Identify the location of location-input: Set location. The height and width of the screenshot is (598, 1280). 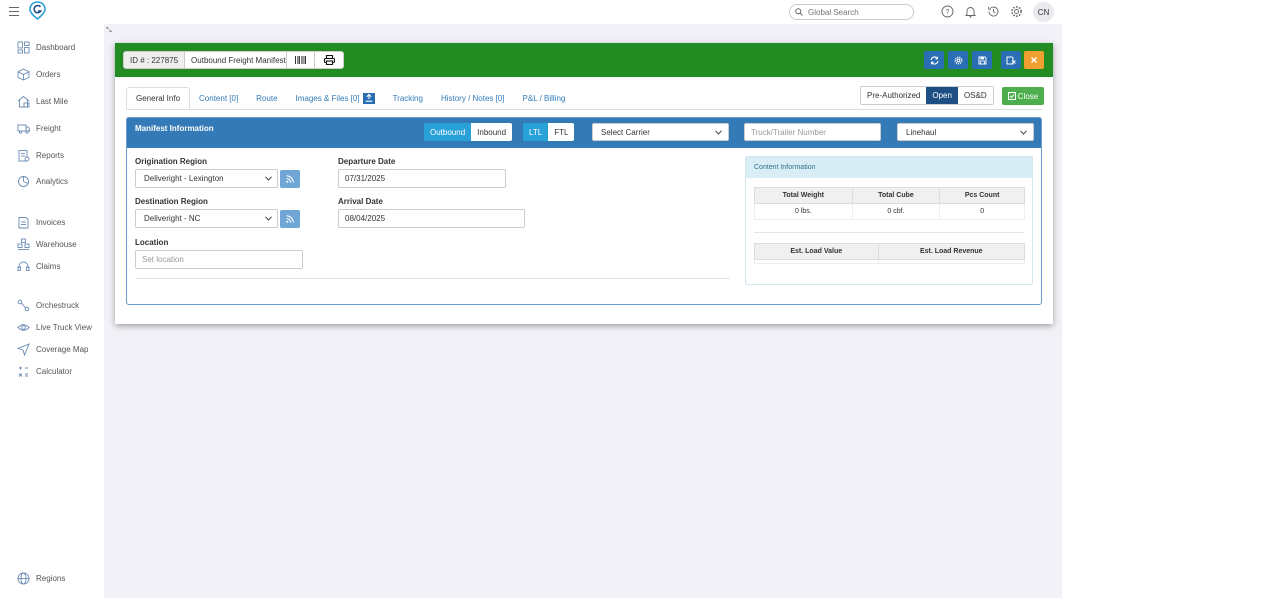
(219, 259).